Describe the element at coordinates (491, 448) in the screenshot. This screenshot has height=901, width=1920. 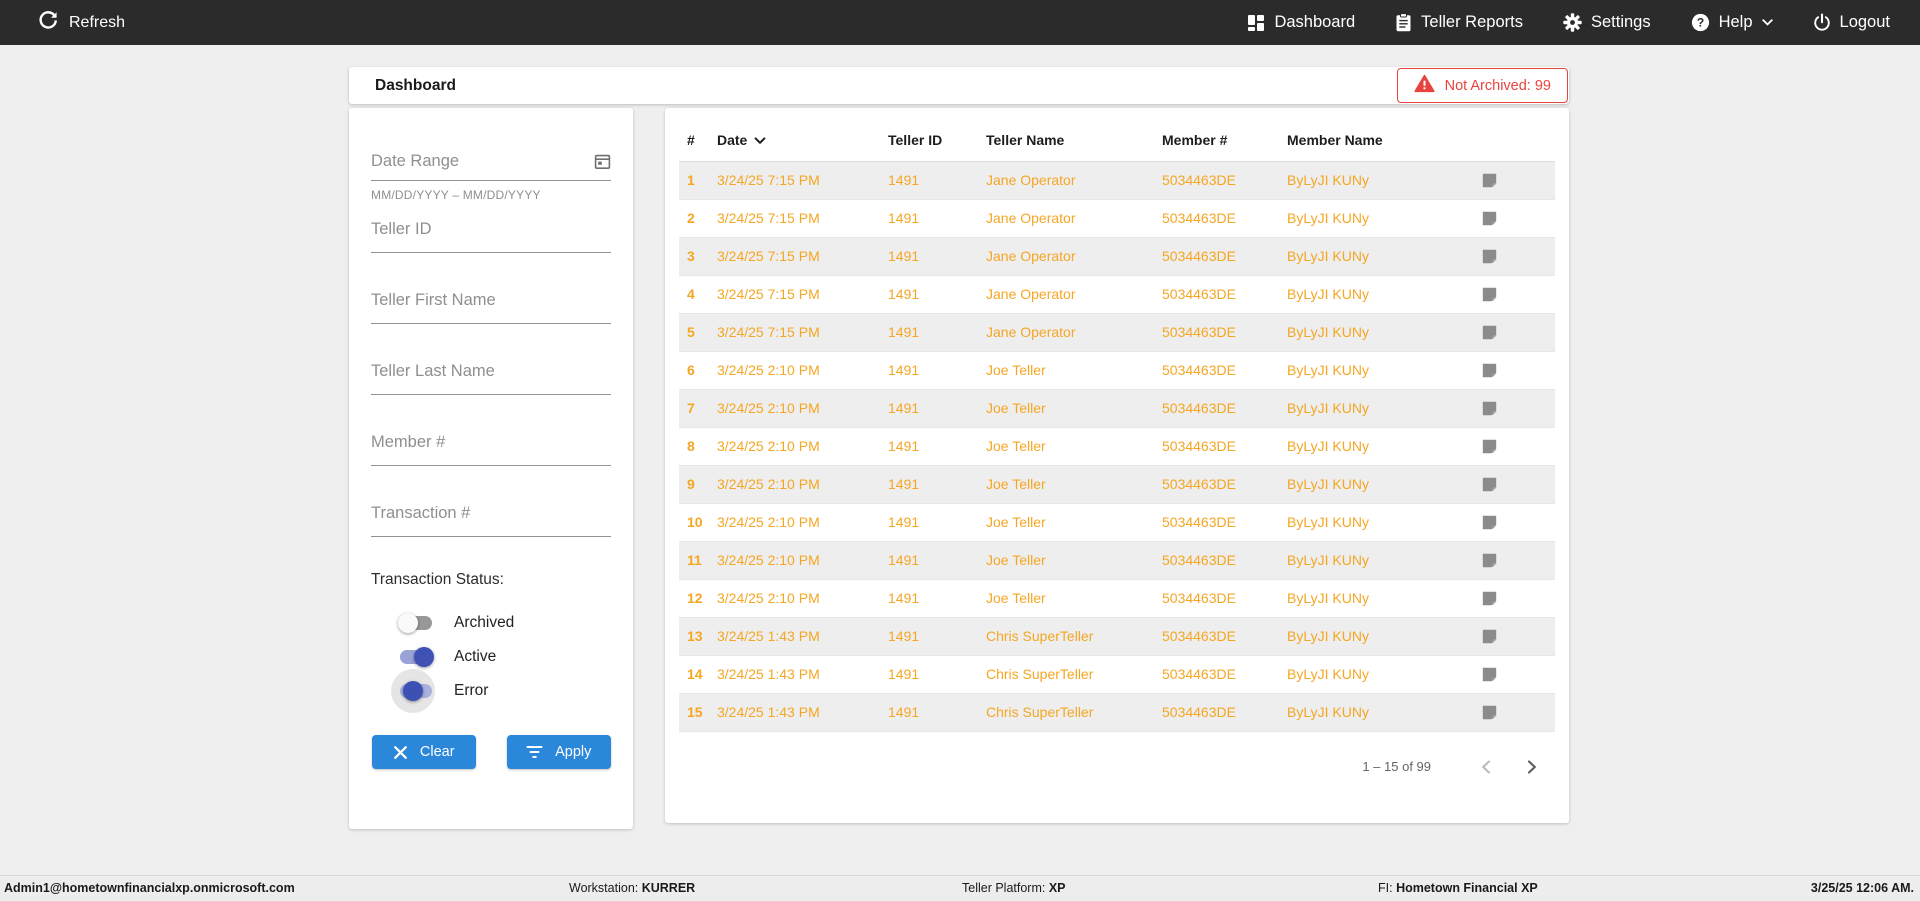
I see `member-number-input` at that location.